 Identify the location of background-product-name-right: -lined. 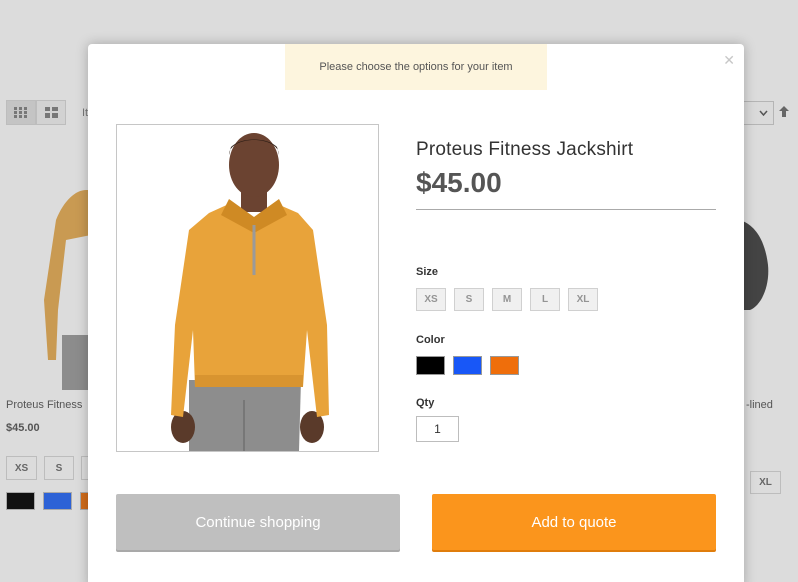
(759, 405).